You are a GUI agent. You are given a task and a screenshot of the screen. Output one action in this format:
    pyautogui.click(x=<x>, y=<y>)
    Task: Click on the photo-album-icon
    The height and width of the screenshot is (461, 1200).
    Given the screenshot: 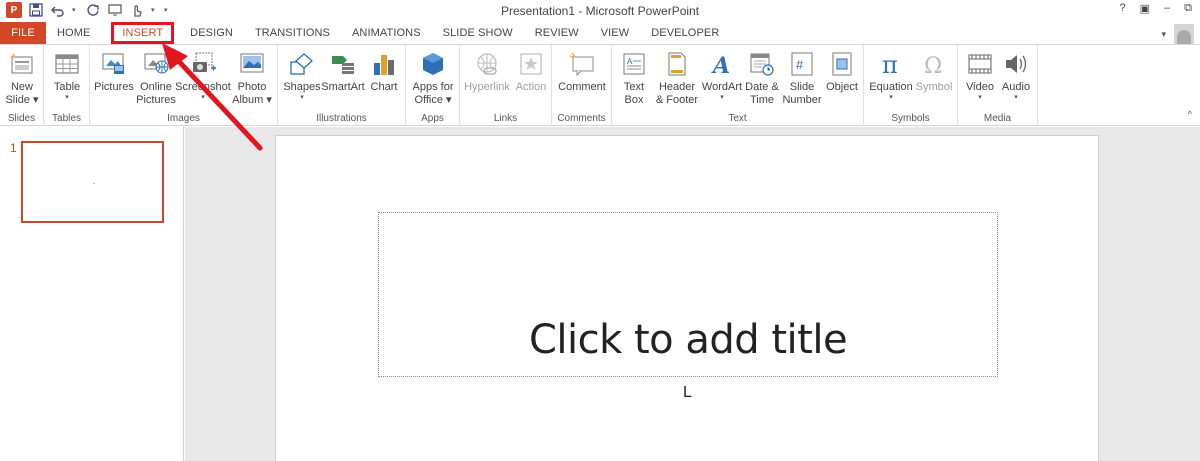 What is the action you would take?
    pyautogui.click(x=252, y=64)
    